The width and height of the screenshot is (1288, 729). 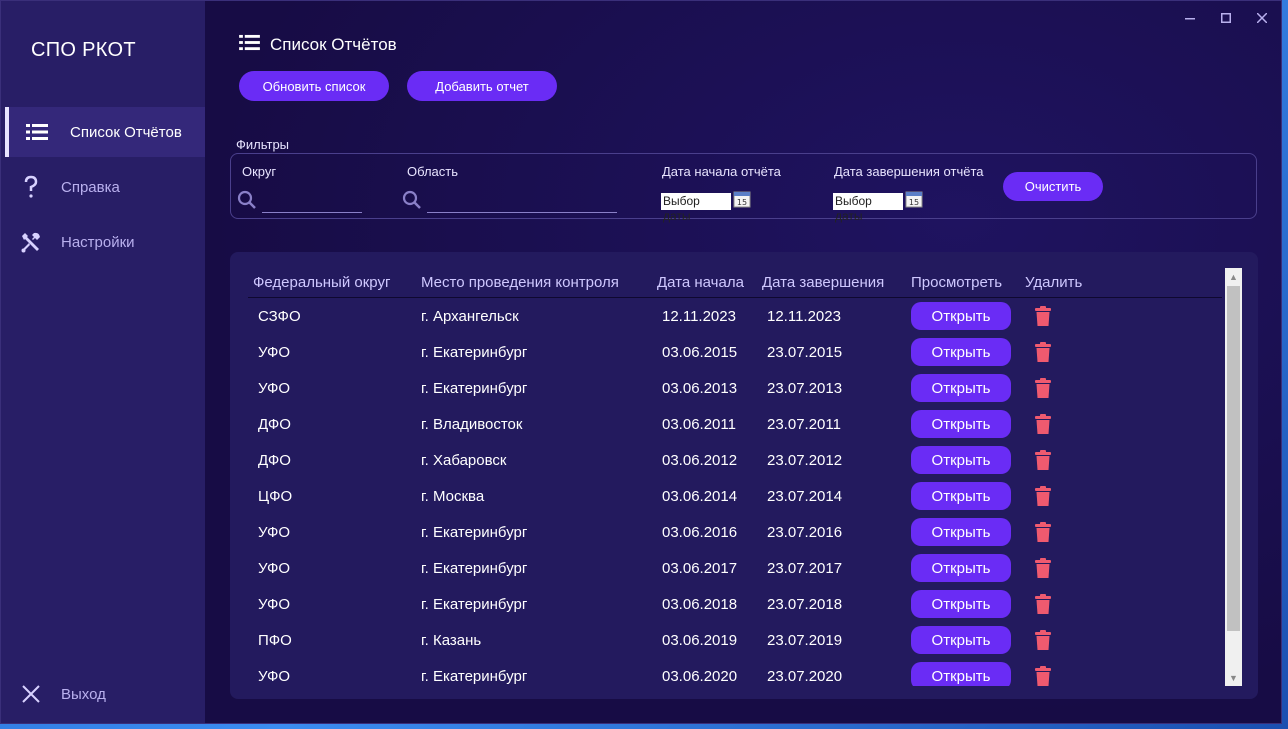 What do you see at coordinates (522, 202) in the screenshot?
I see `region-search-input` at bounding box center [522, 202].